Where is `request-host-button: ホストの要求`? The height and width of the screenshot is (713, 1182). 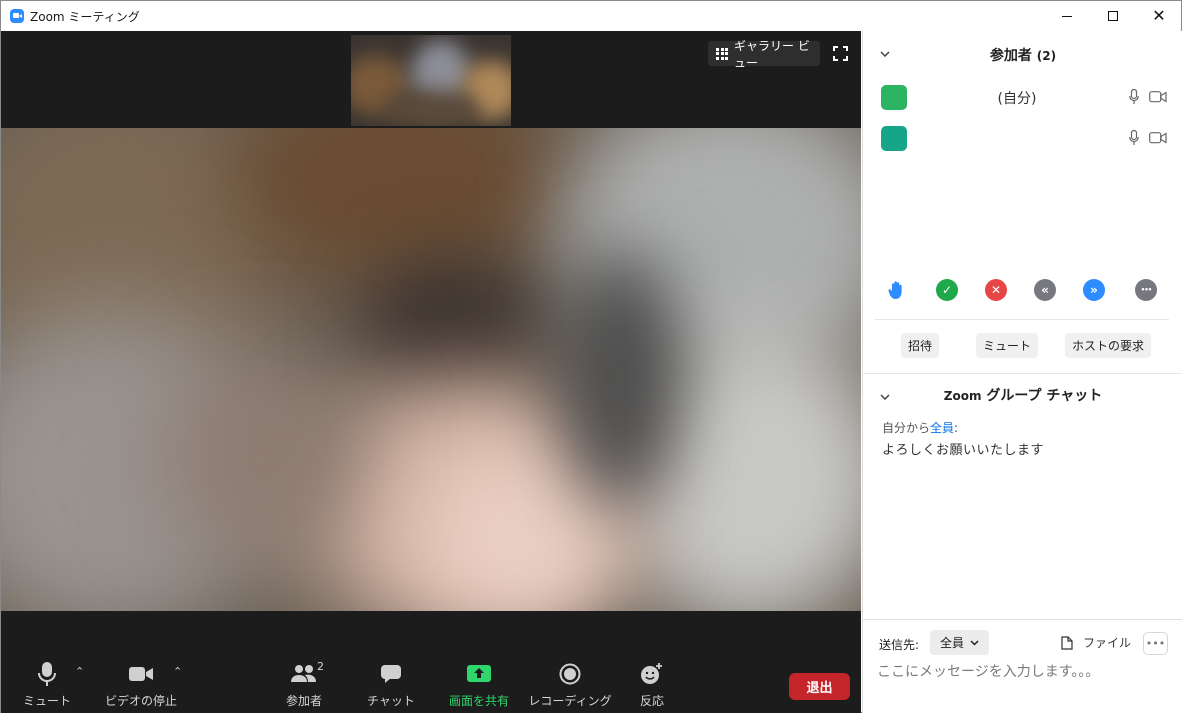
request-host-button: ホストの要求 is located at coordinates (1108, 345).